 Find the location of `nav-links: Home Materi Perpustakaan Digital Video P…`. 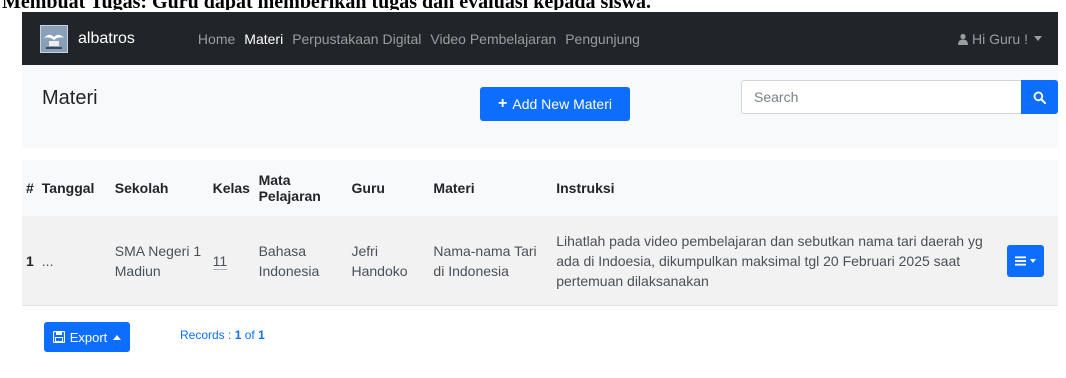

nav-links: Home Materi Perpustakaan Digital Video P… is located at coordinates (423, 39).